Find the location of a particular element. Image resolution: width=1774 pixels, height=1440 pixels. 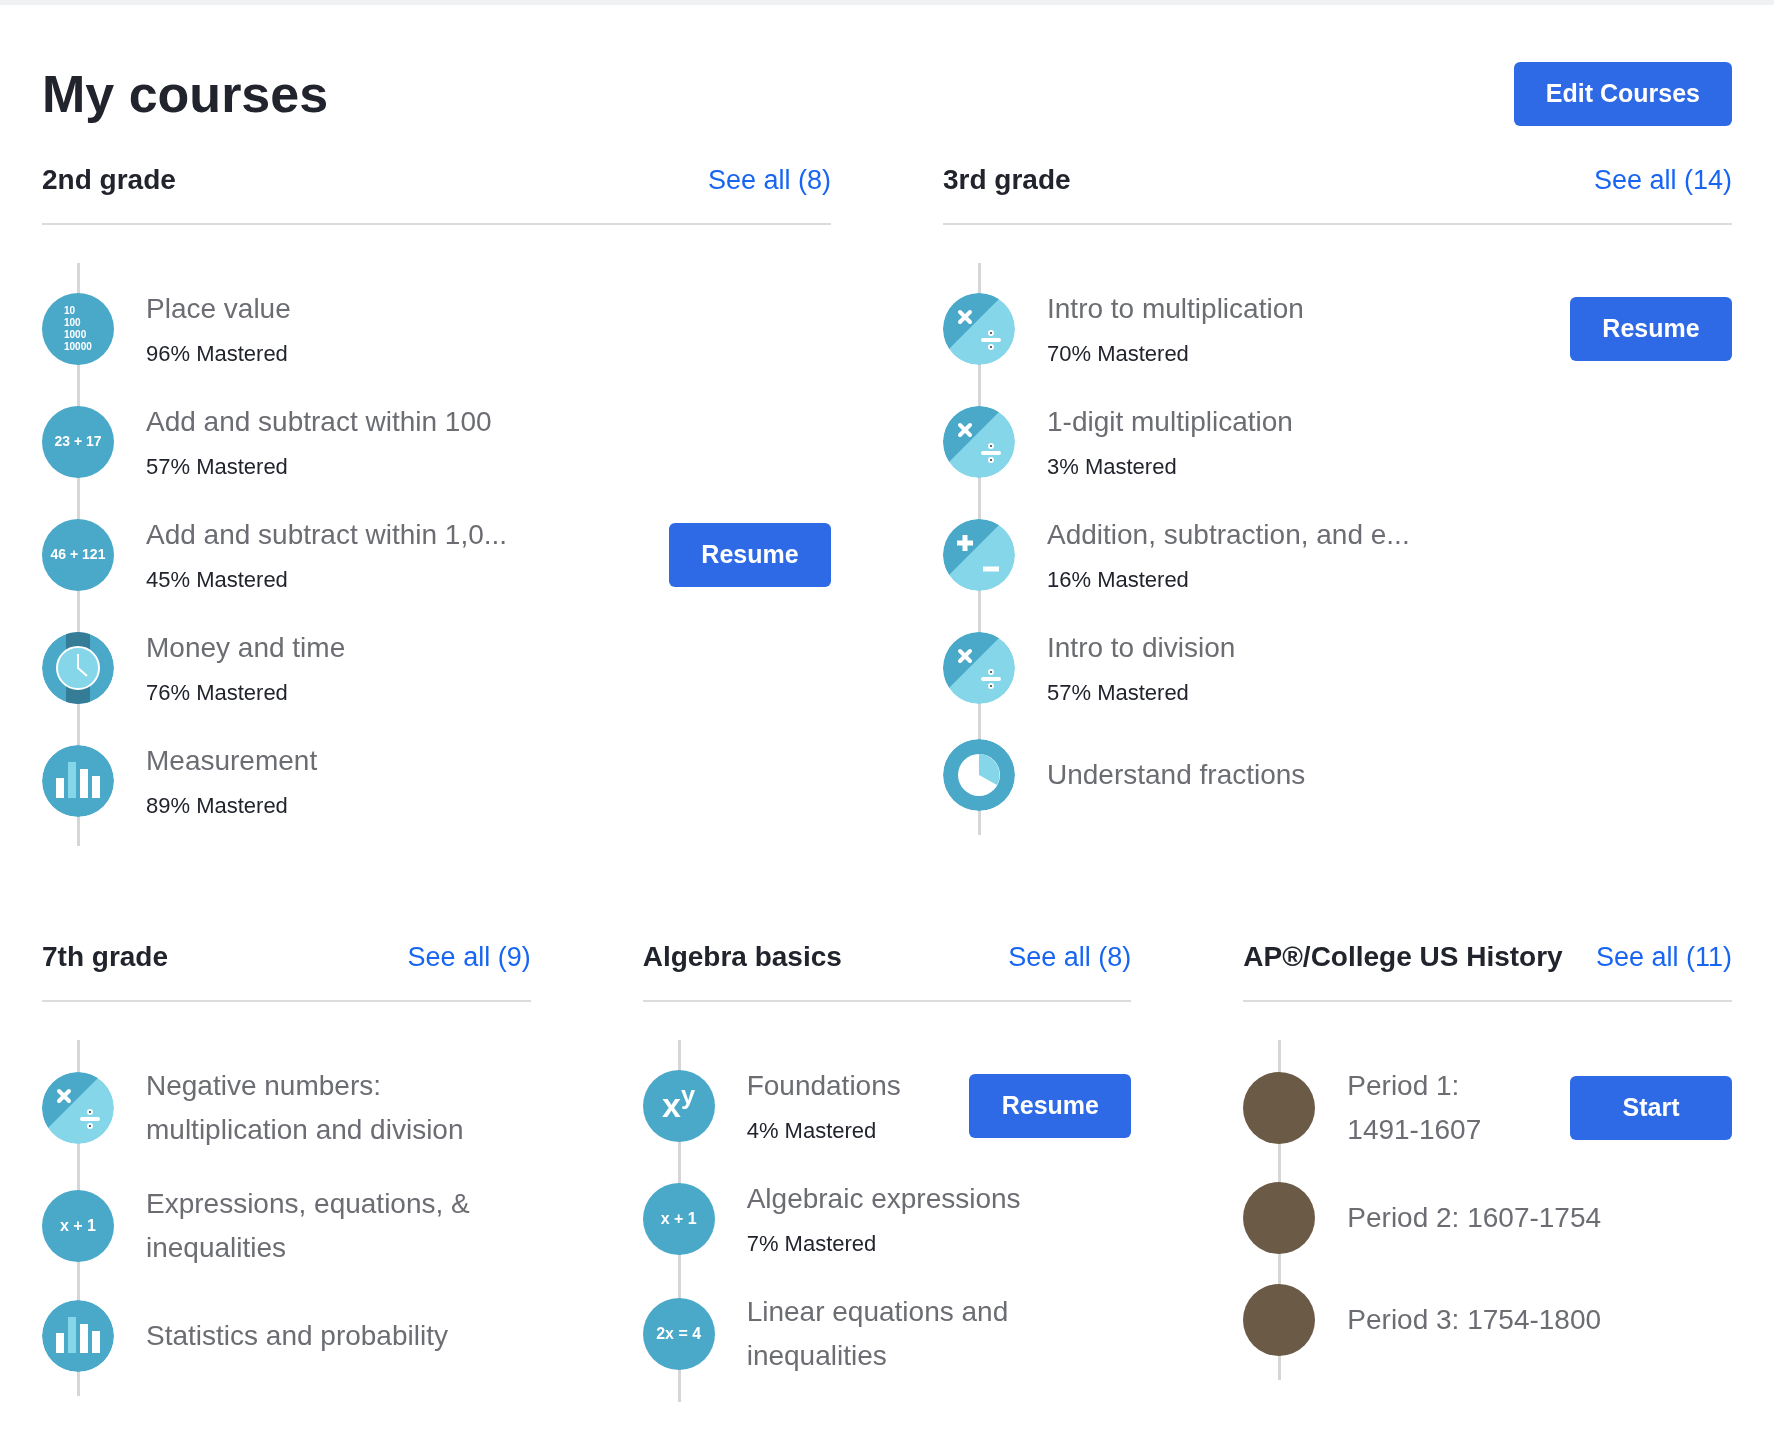

mastery-text: 45% Mastered is located at coordinates (217, 580).